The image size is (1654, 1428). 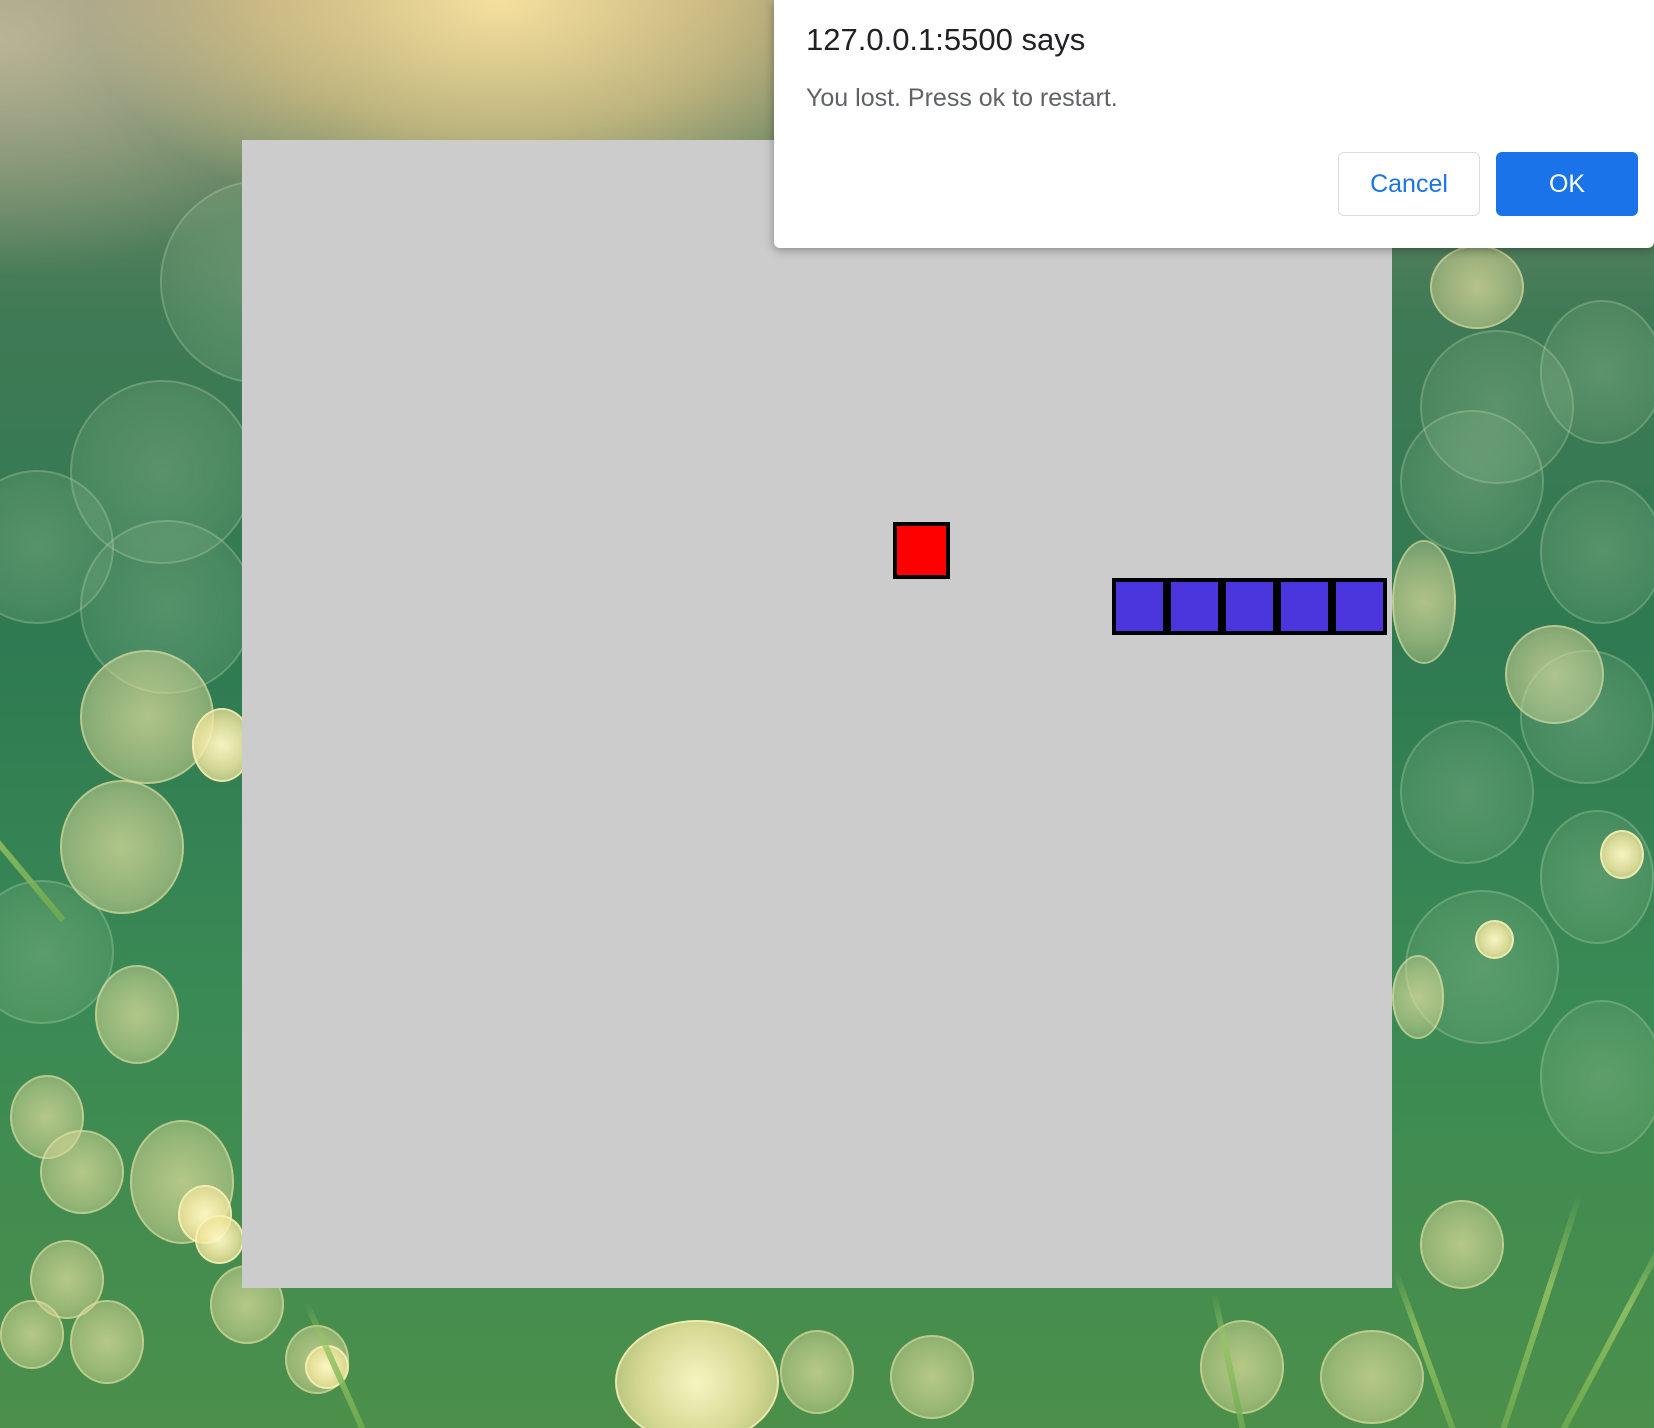 I want to click on cancel-button: Cancel, so click(x=1409, y=184).